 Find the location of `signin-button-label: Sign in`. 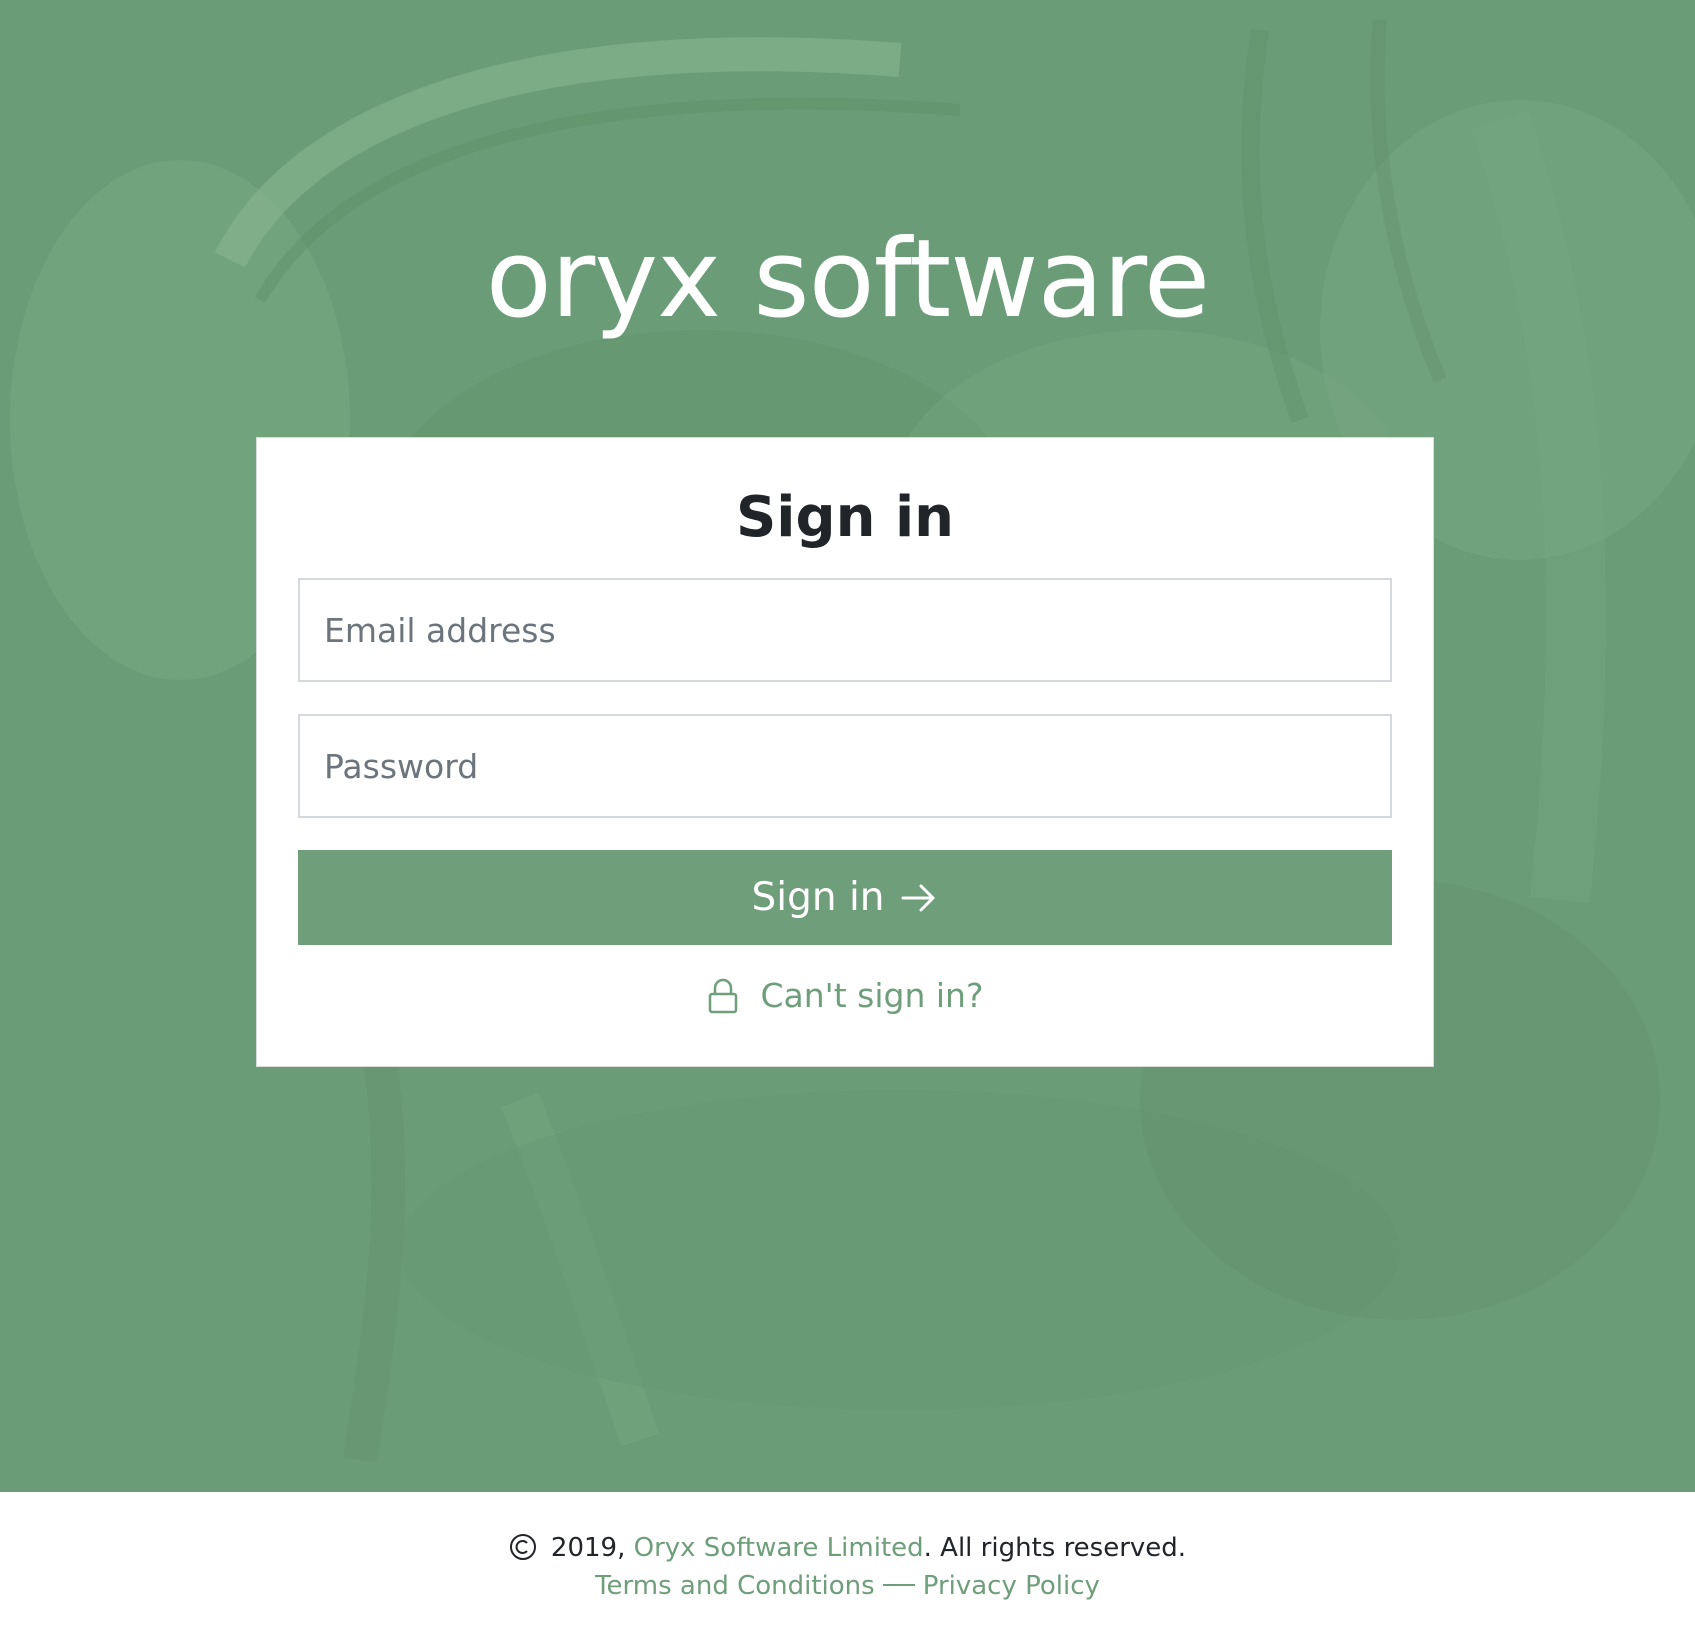

signin-button-label: Sign in is located at coordinates (818, 897).